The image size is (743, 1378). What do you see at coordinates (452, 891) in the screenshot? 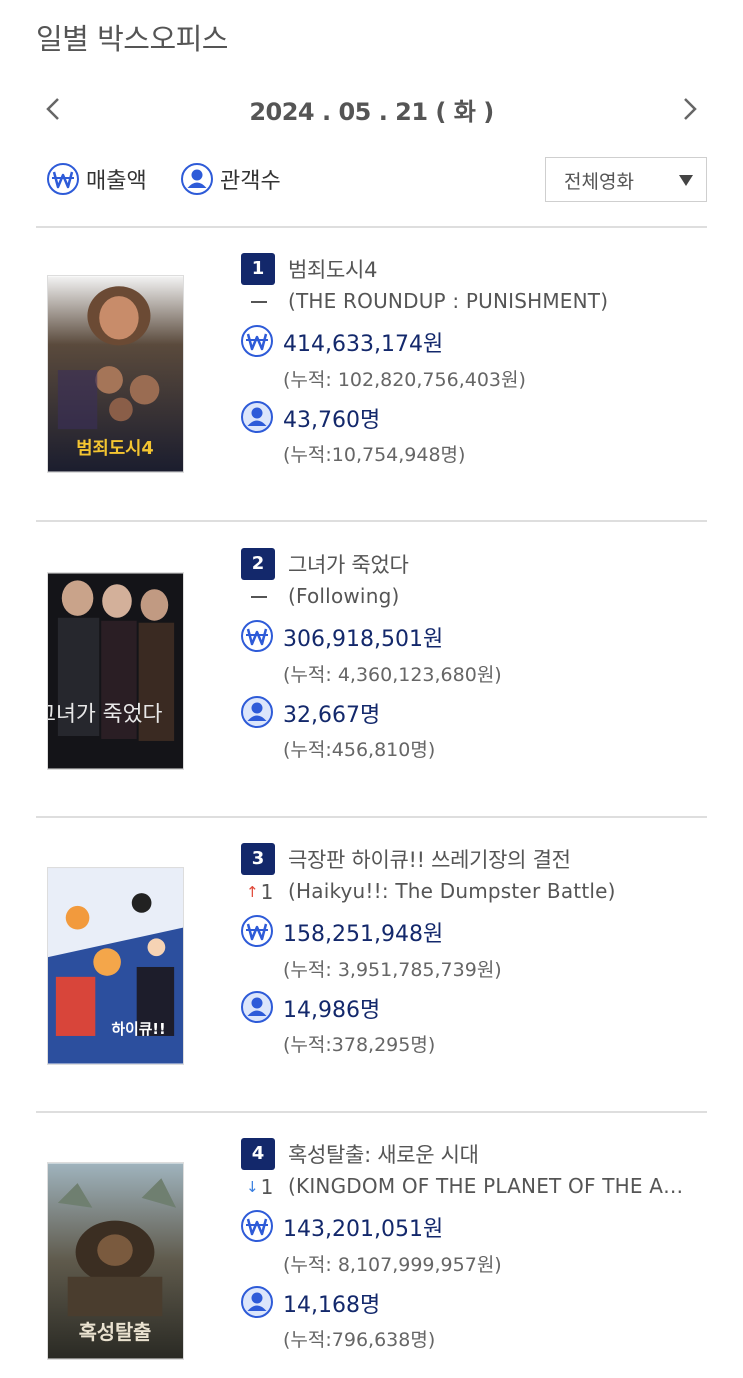
I see `movie-english-title: (Haikyu!!: The Dumpster Battle)` at bounding box center [452, 891].